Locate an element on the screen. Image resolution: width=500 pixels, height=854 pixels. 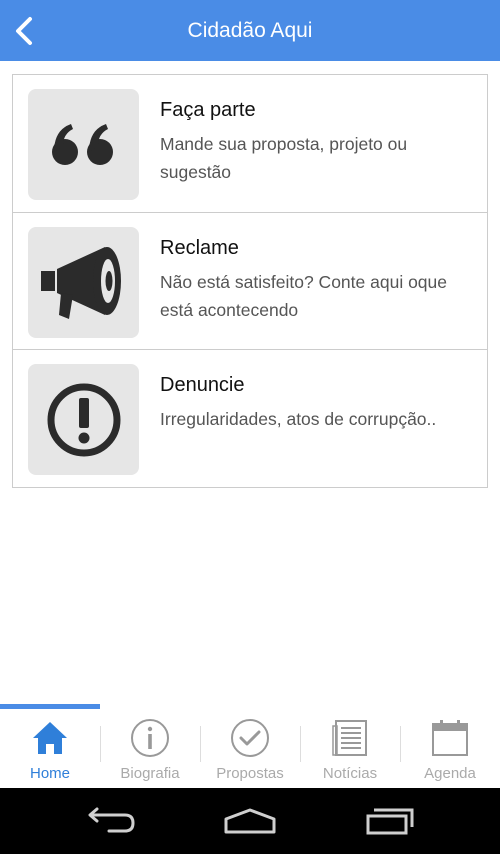
app-header: Cidadão Aqui is located at coordinates (250, 30).